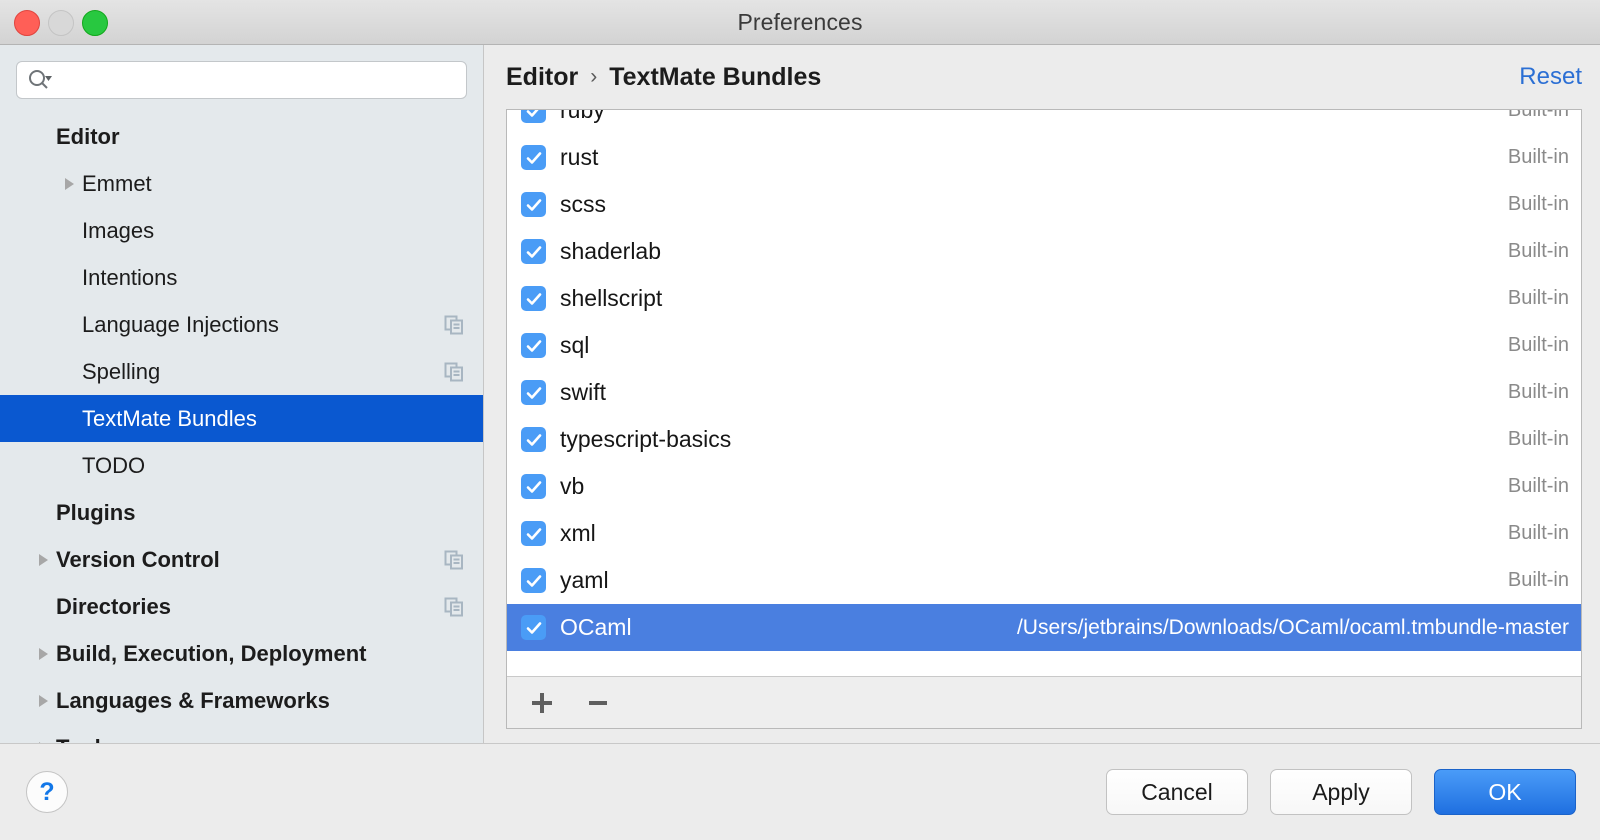  I want to click on bundle-name: shellscript, so click(611, 298).